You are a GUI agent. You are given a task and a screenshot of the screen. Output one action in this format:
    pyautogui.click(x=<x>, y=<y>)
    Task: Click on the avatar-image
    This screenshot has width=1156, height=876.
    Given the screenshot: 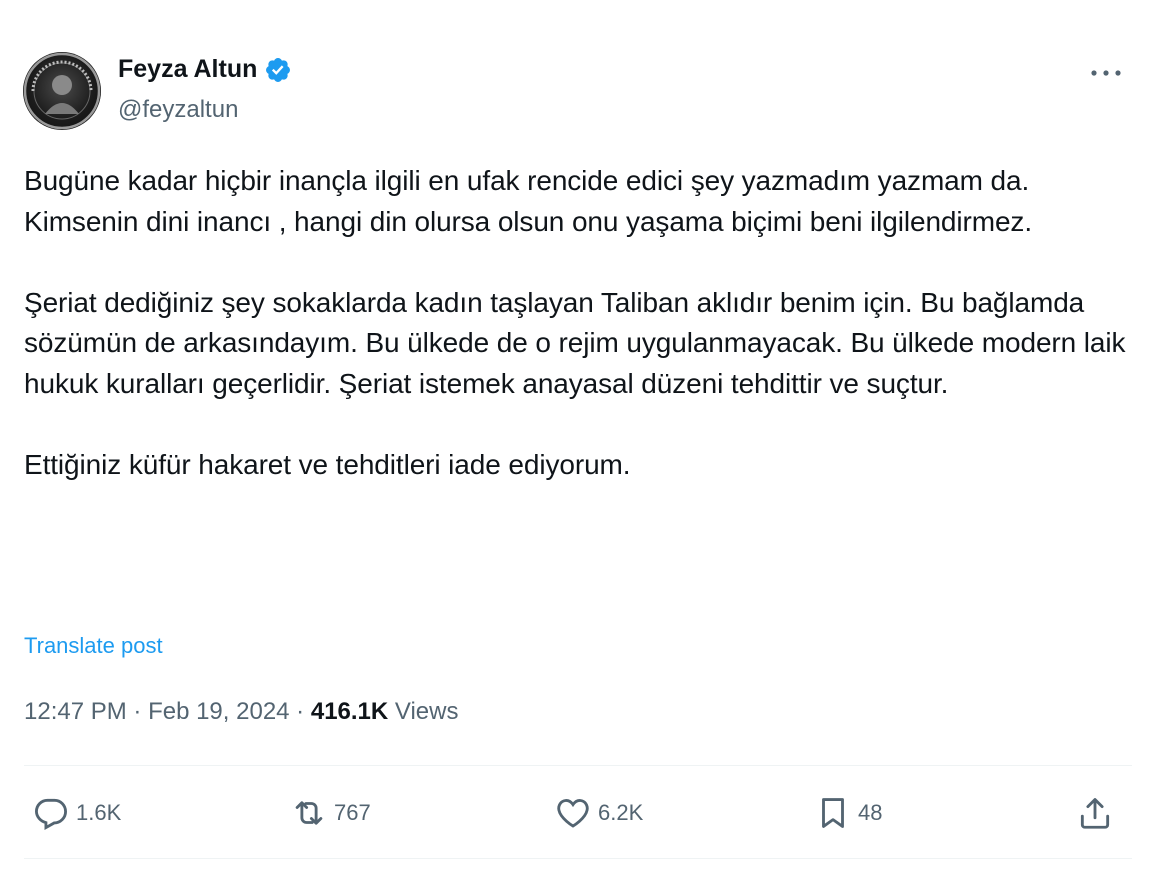 What is the action you would take?
    pyautogui.click(x=62, y=91)
    